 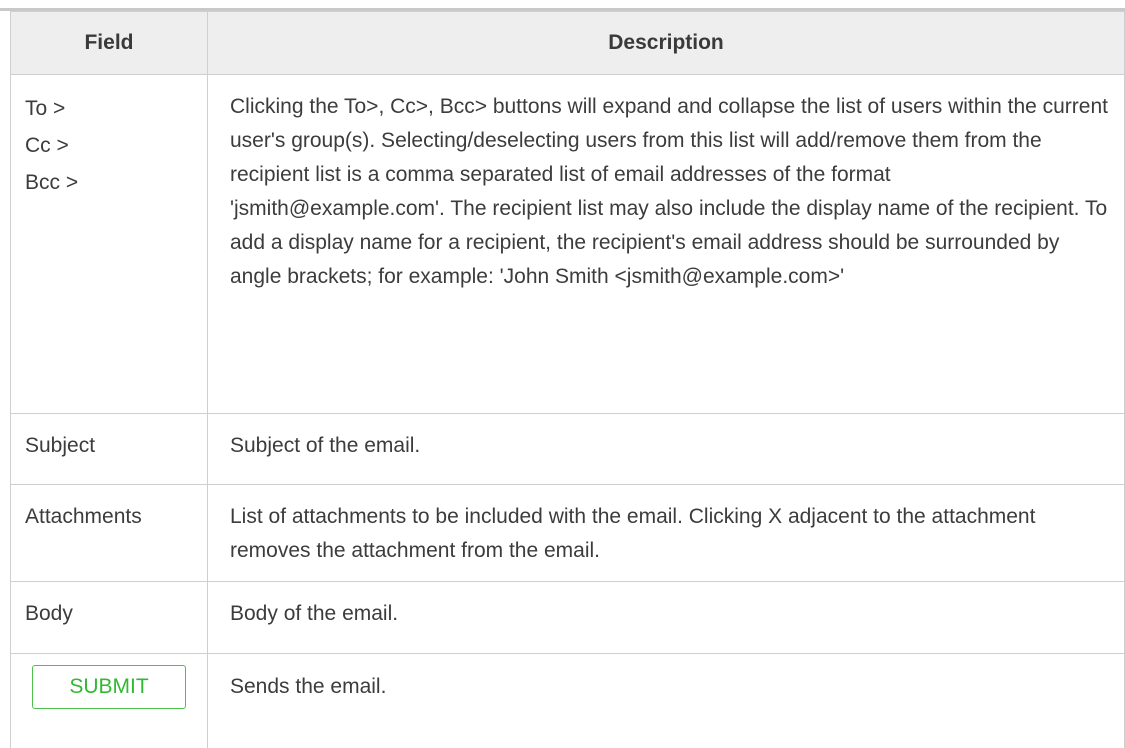 What do you see at coordinates (109, 43) in the screenshot?
I see `header-field: Field` at bounding box center [109, 43].